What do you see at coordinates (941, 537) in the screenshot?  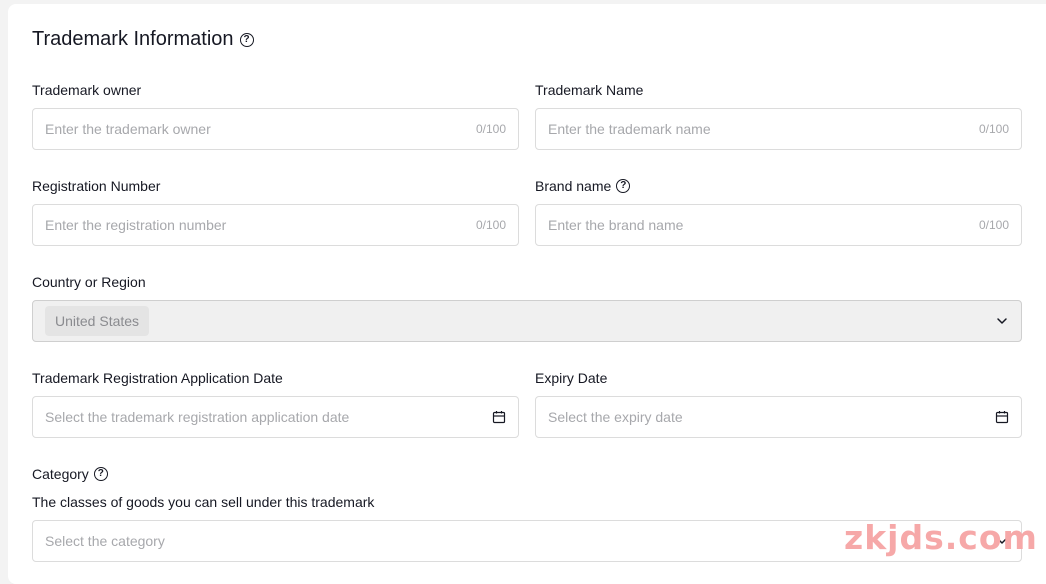 I see `watermark-text: zkjds.com` at bounding box center [941, 537].